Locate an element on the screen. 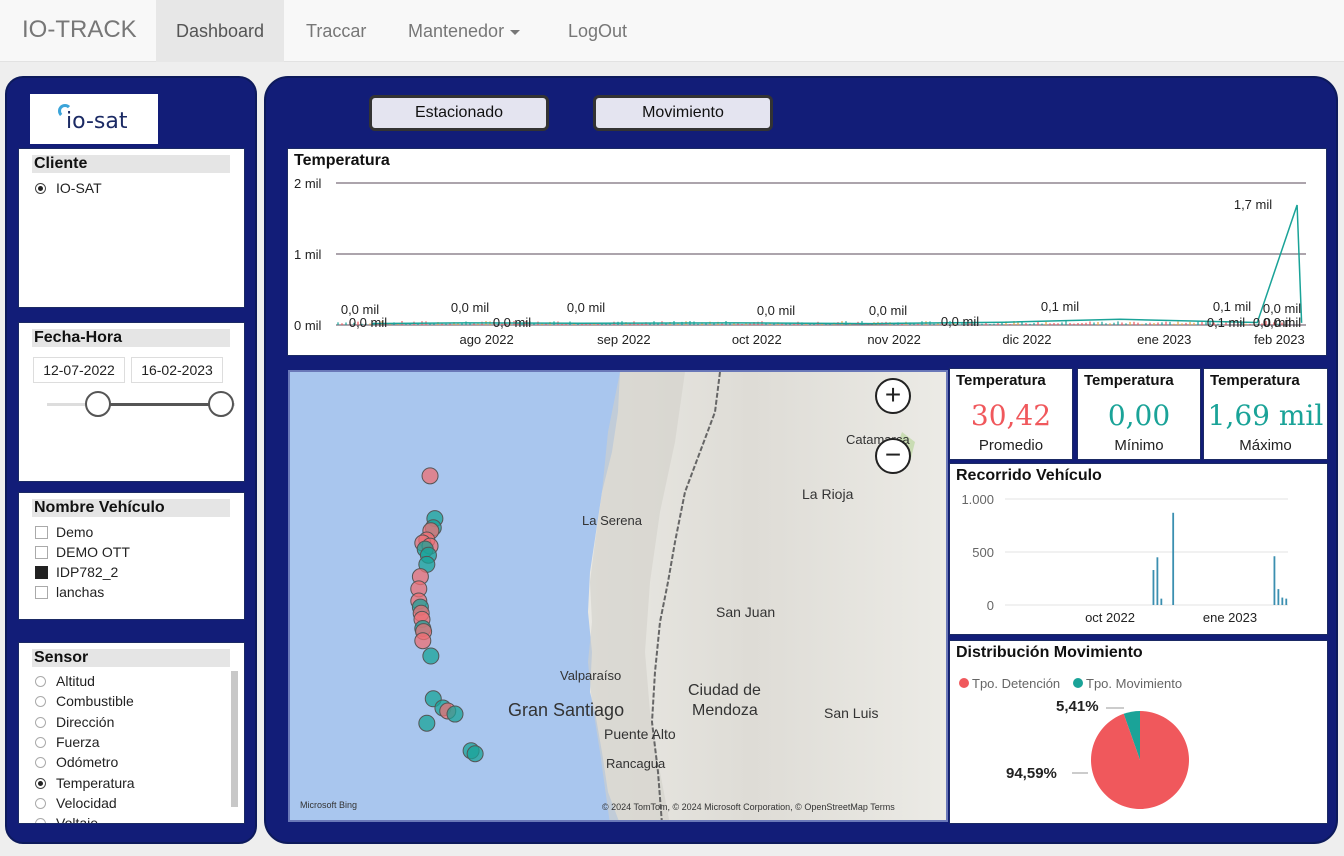 This screenshot has width=1344, height=856. sensor-option-voltaje: Voltaje is located at coordinates (67, 819).